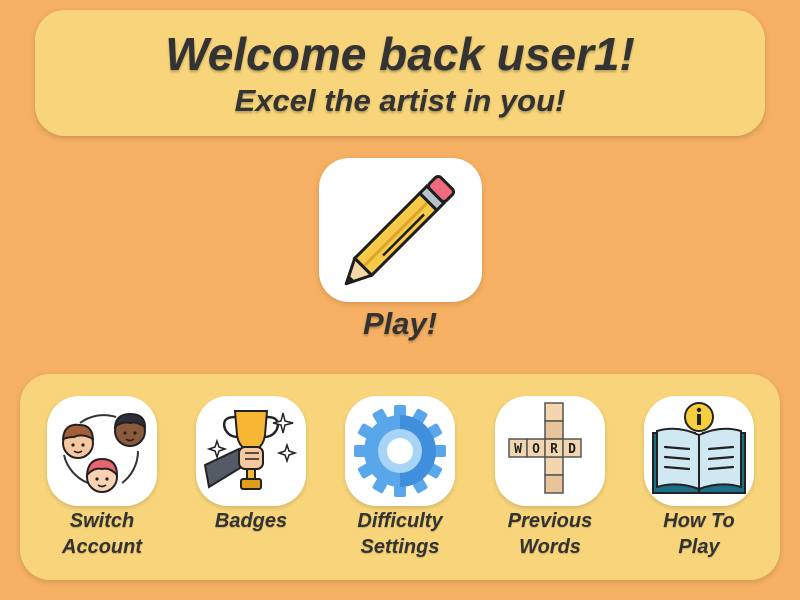 This screenshot has width=800, height=600. What do you see at coordinates (400, 534) in the screenshot?
I see `difficulty-settings-label: Difficulty Settings` at bounding box center [400, 534].